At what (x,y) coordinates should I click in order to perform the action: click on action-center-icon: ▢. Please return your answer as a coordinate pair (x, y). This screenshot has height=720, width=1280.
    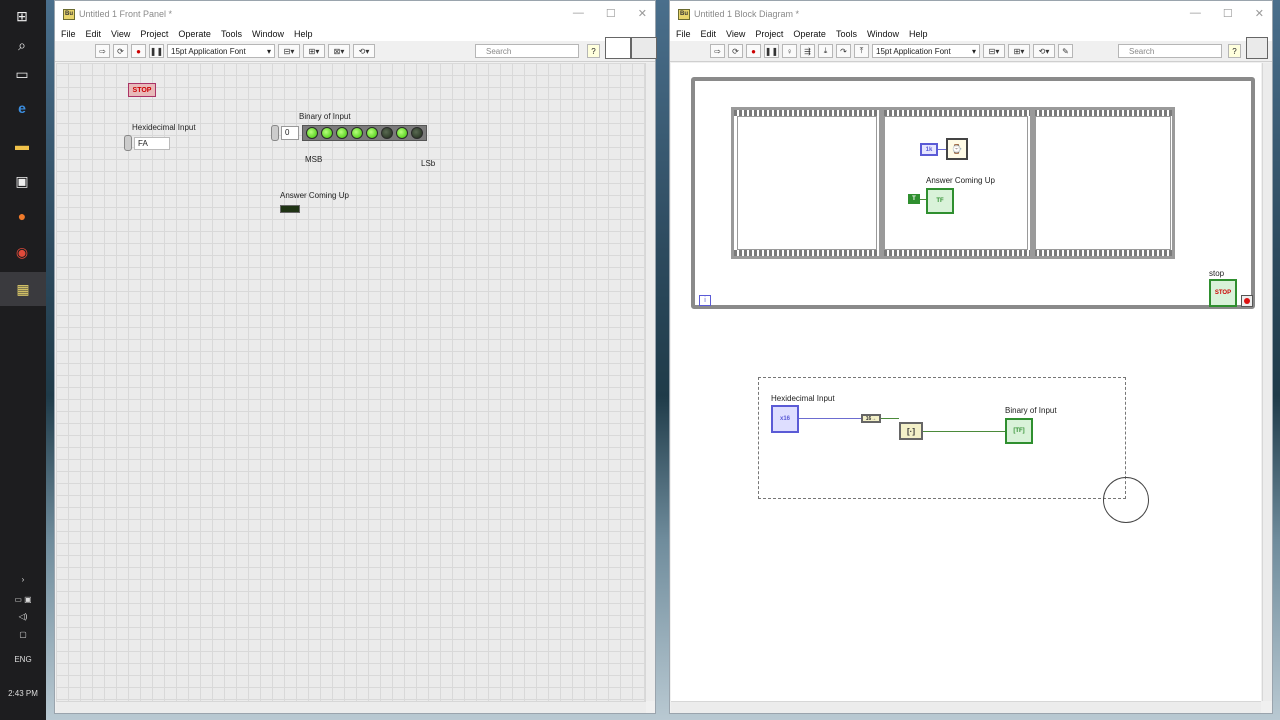
    Looking at the image, I should click on (23, 634).